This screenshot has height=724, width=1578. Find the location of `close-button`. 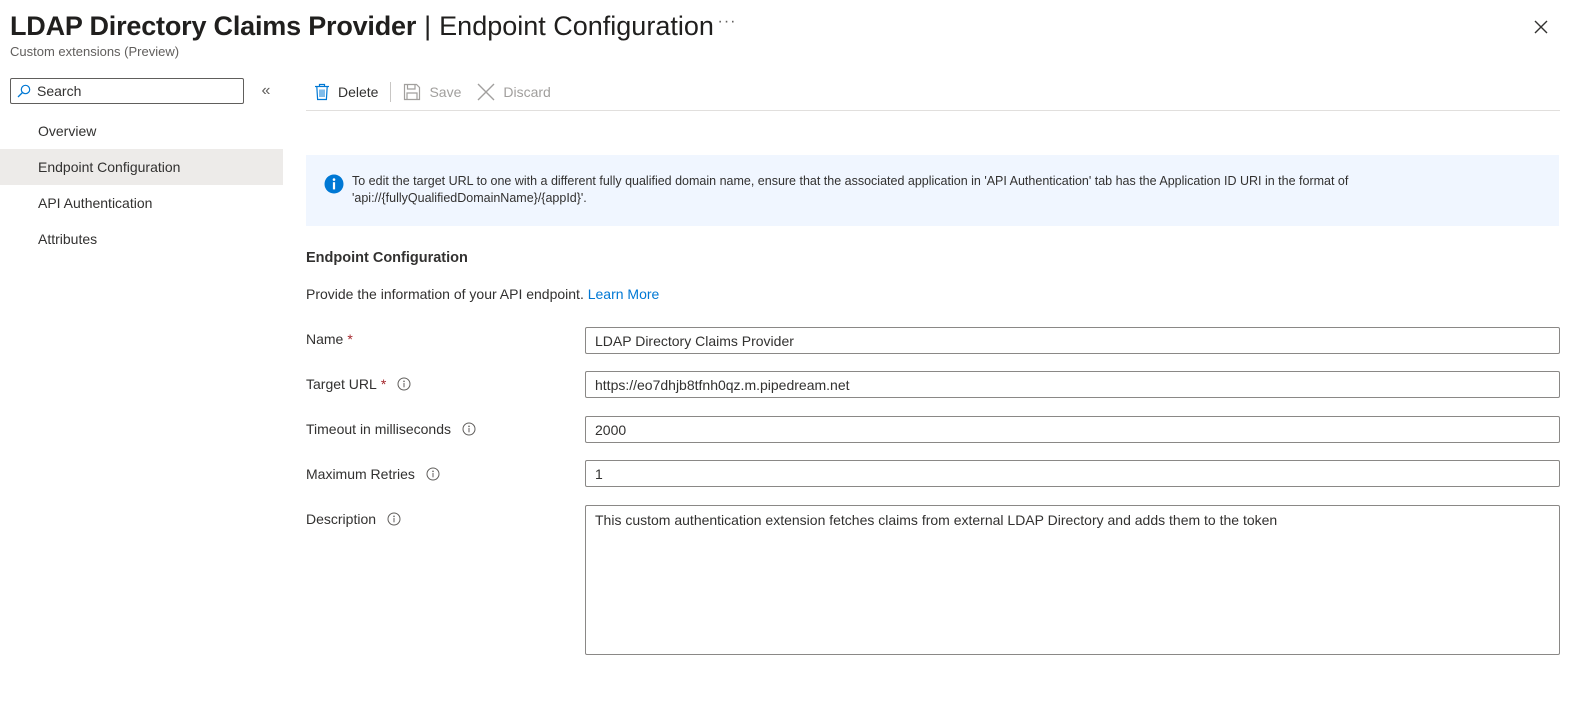

close-button is located at coordinates (1541, 27).